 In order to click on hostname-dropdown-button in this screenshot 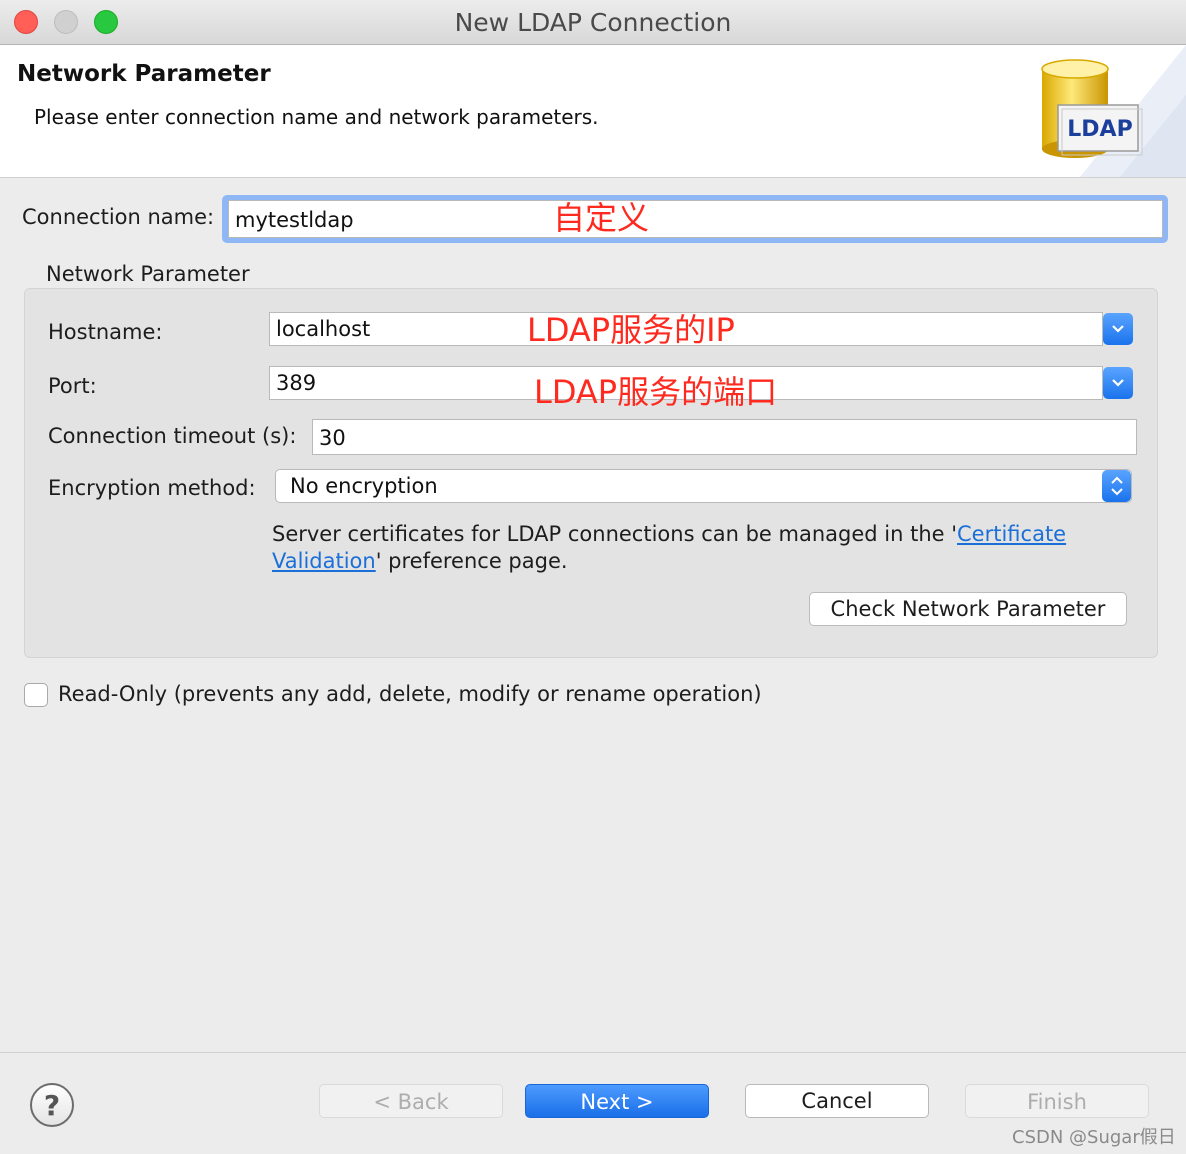, I will do `click(1118, 329)`.